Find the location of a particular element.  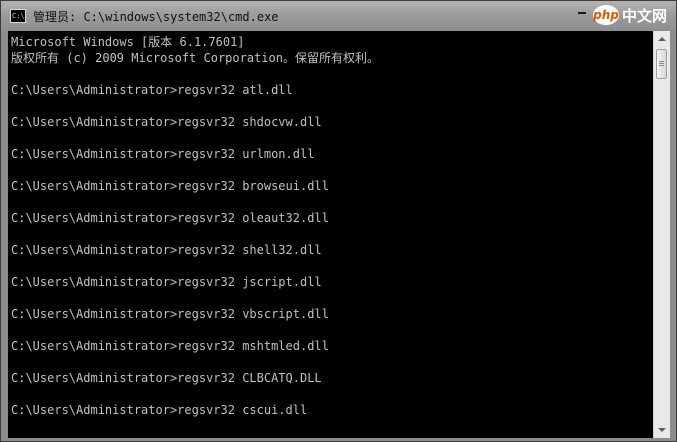

arrow-down-icon is located at coordinates (662, 430).